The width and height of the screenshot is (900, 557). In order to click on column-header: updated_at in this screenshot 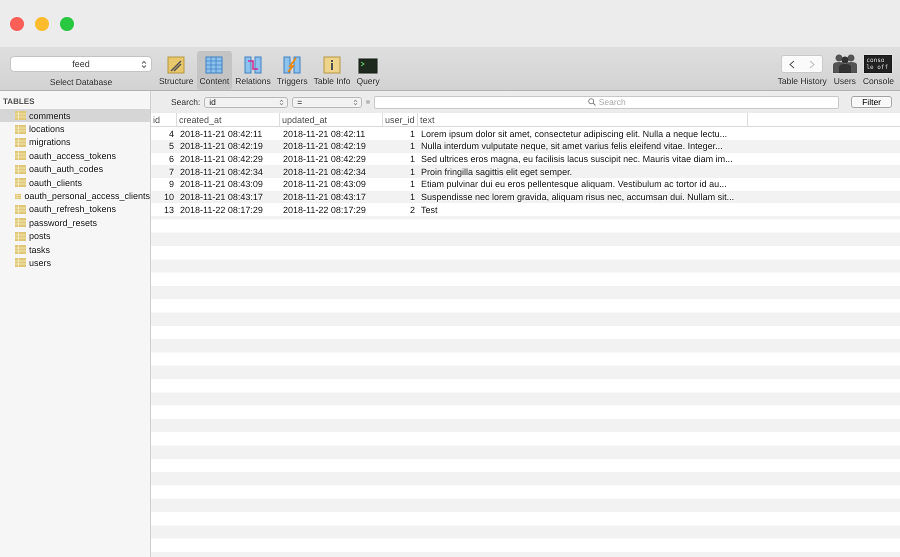, I will do `click(331, 119)`.